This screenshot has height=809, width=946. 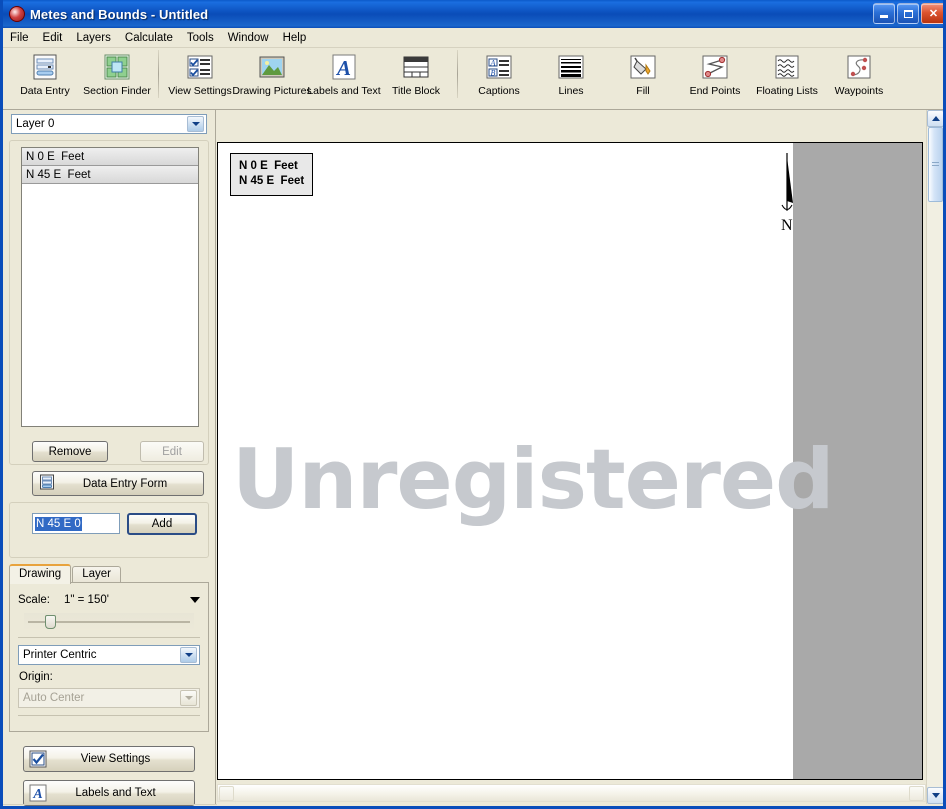 I want to click on toolbar-button-fill: Fill, so click(x=643, y=77).